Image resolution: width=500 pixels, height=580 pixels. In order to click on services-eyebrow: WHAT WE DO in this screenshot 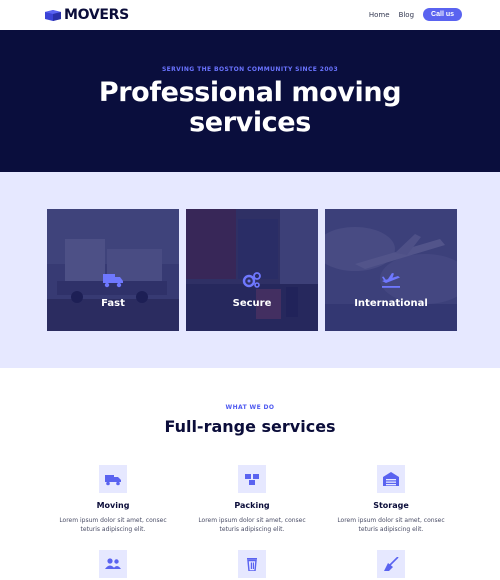, I will do `click(250, 407)`.